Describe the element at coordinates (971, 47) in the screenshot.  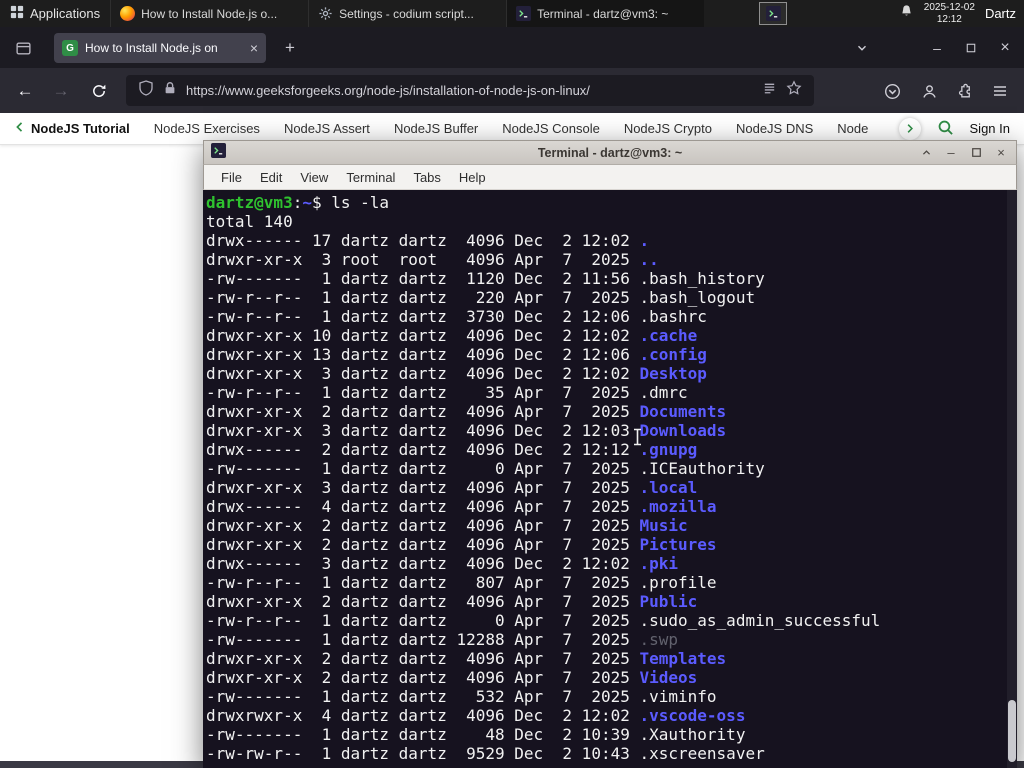
I see `browser-maximize-button` at that location.